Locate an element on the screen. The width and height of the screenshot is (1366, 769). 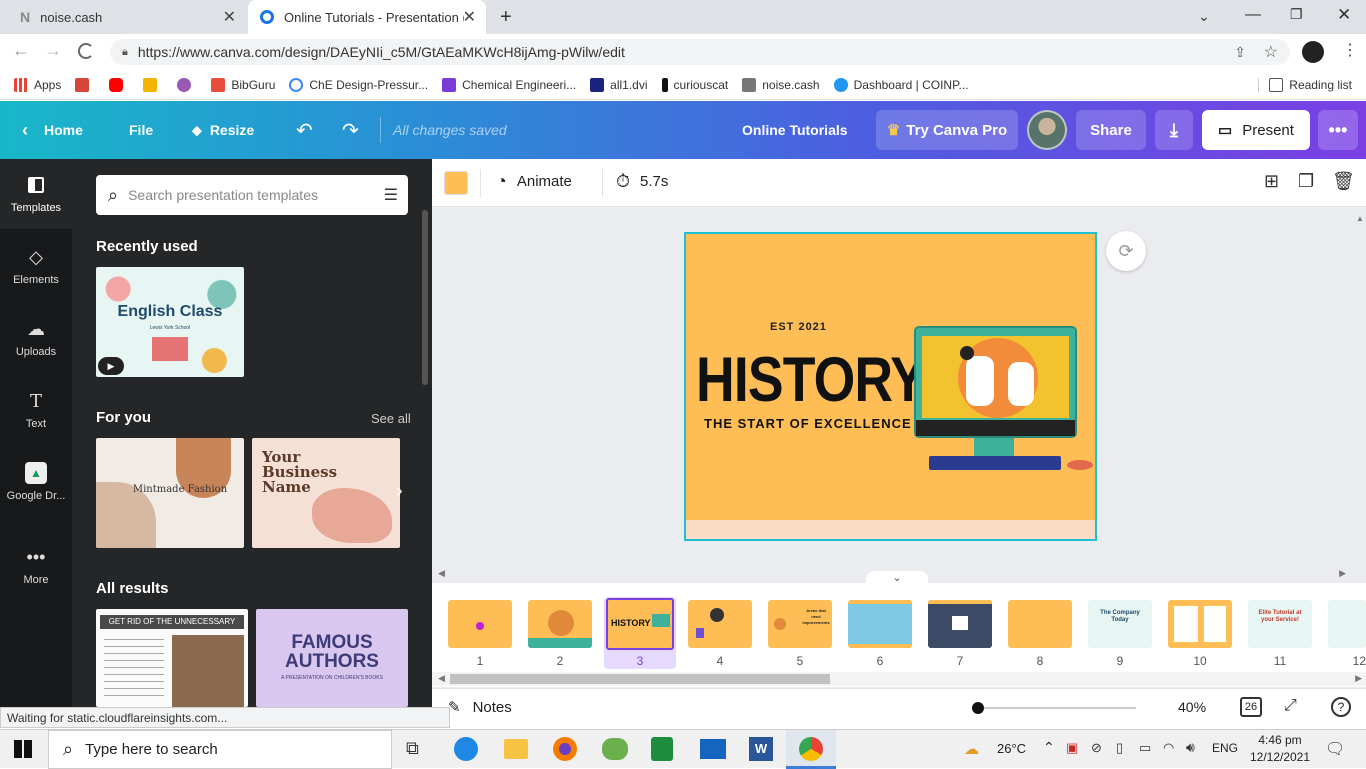
home-button: ‹ Home is located at coordinates (52, 130).